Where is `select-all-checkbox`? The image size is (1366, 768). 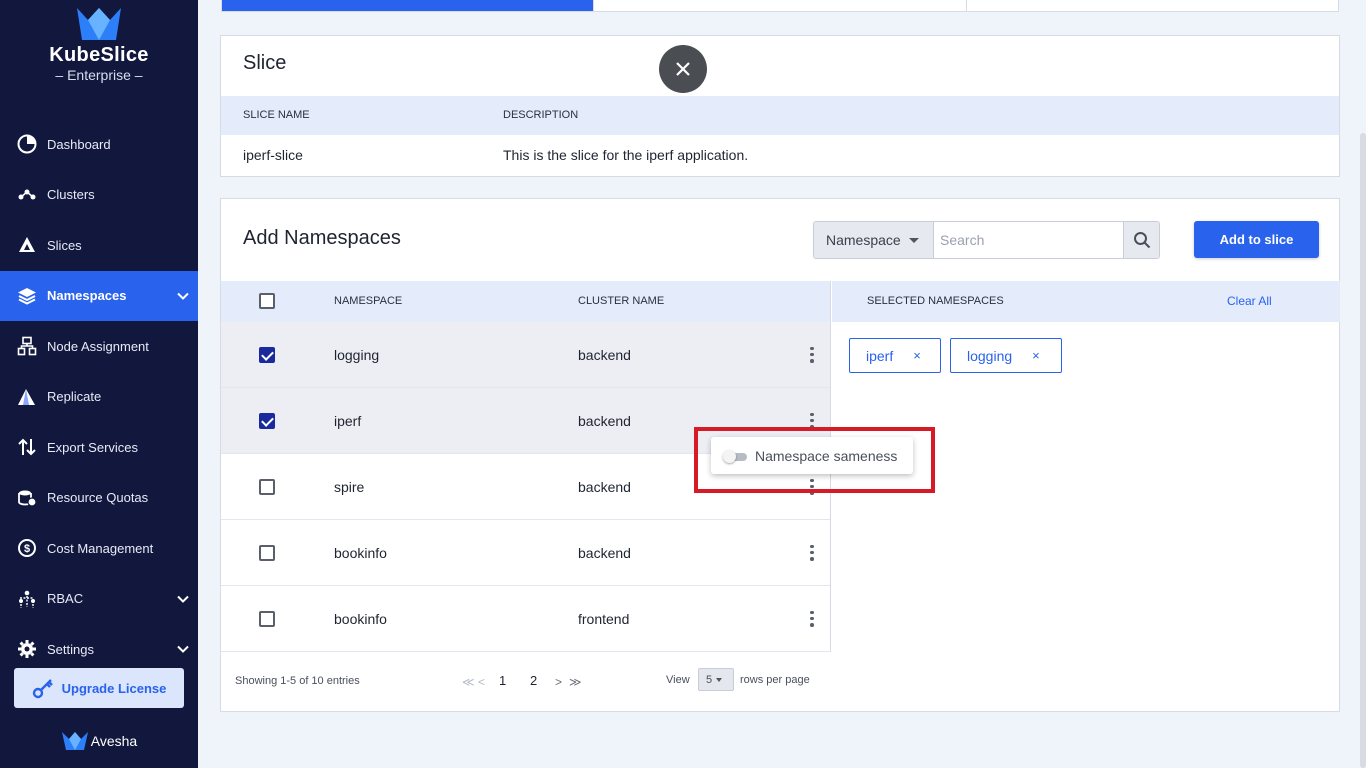
select-all-checkbox is located at coordinates (267, 301).